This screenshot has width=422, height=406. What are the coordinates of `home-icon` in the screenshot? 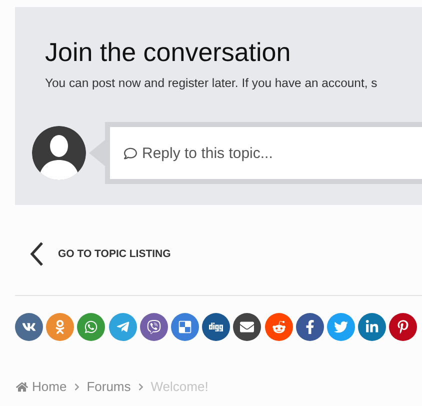 It's located at (22, 386).